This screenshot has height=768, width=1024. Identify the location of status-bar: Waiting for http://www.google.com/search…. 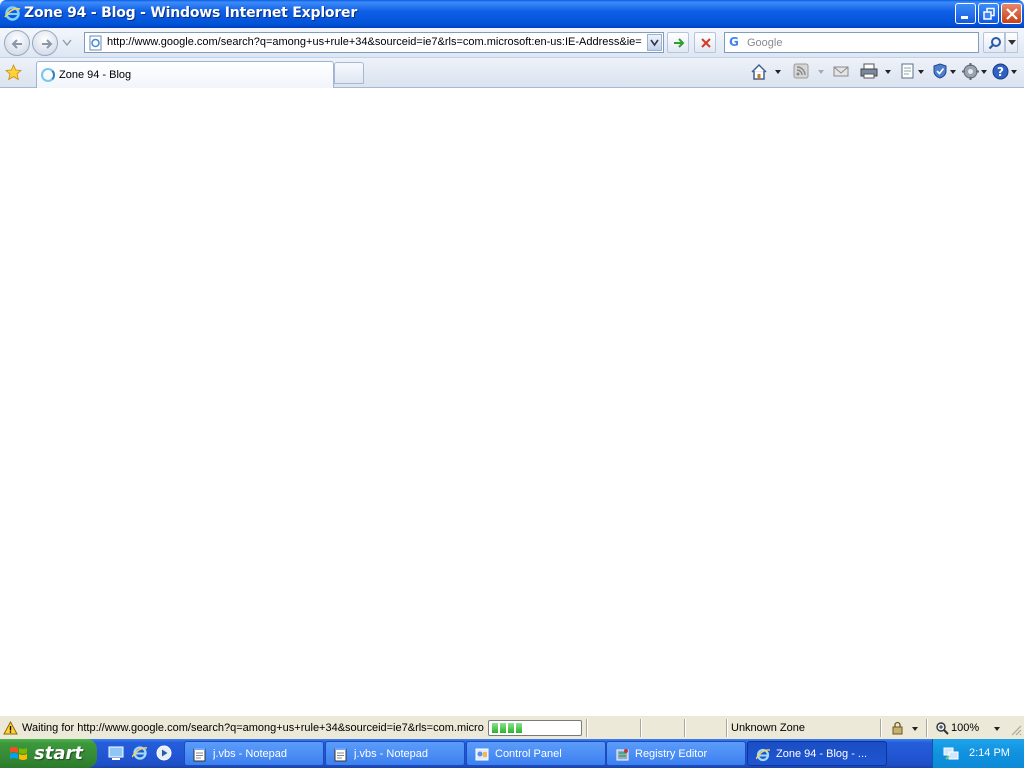
(512, 727).